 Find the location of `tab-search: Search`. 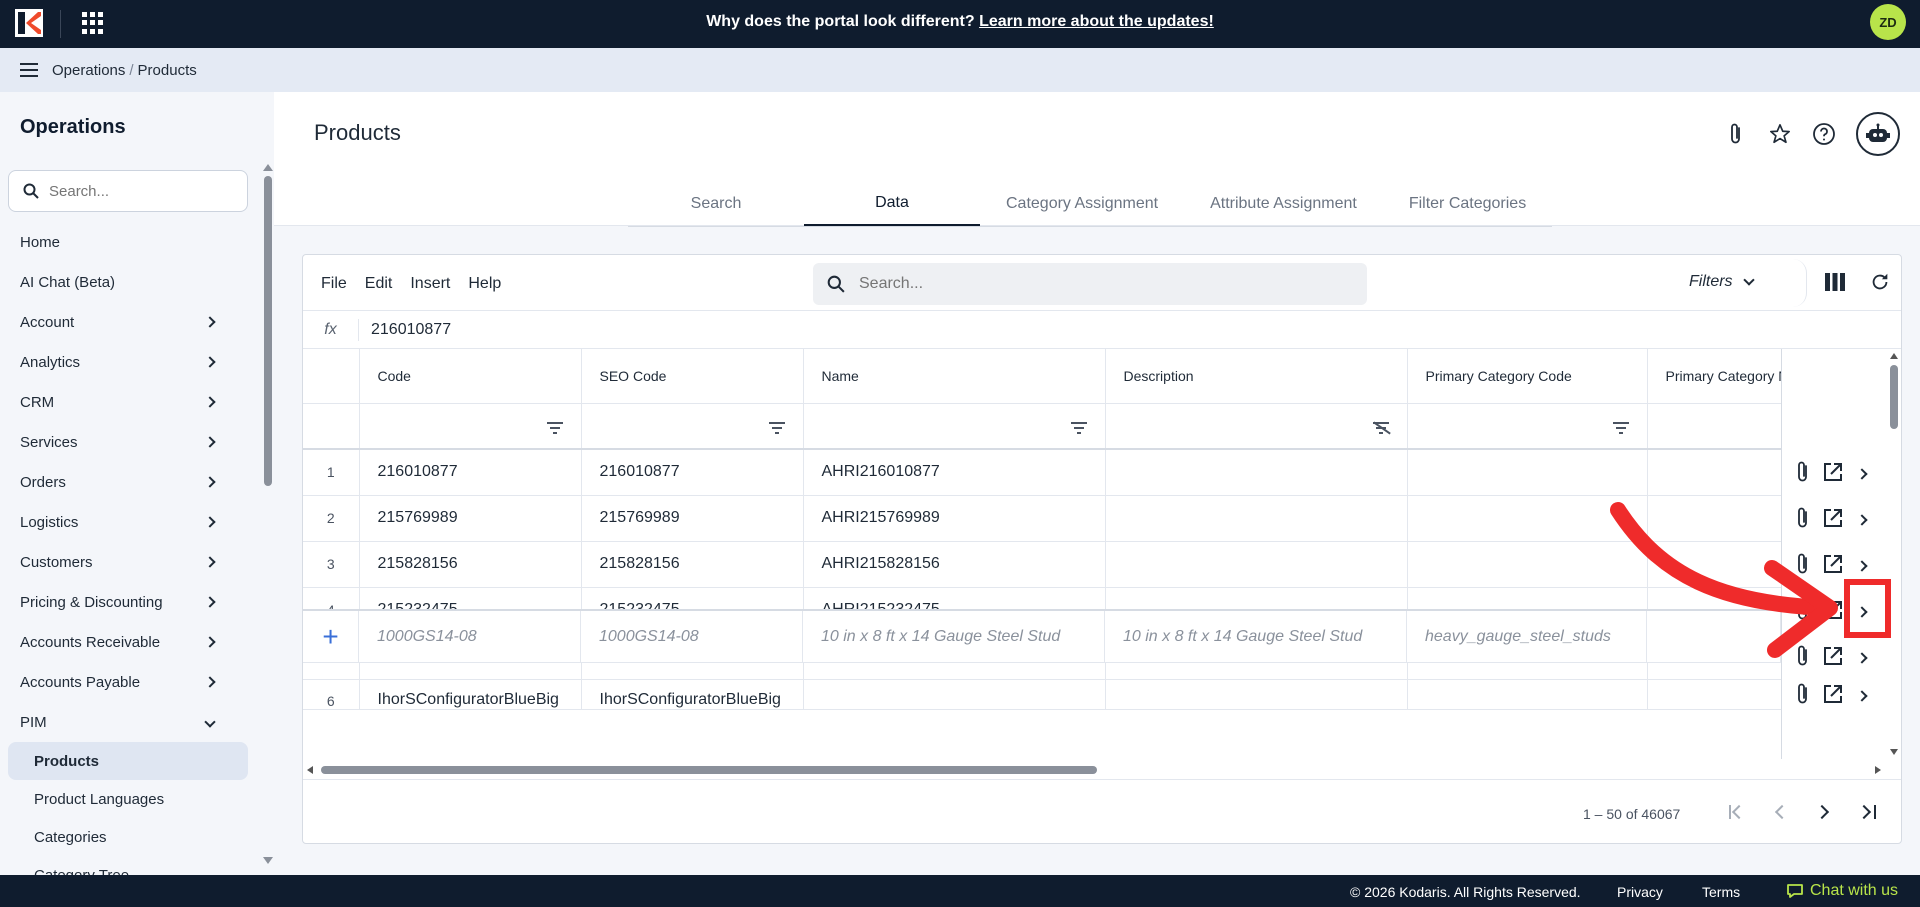

tab-search: Search is located at coordinates (716, 204).